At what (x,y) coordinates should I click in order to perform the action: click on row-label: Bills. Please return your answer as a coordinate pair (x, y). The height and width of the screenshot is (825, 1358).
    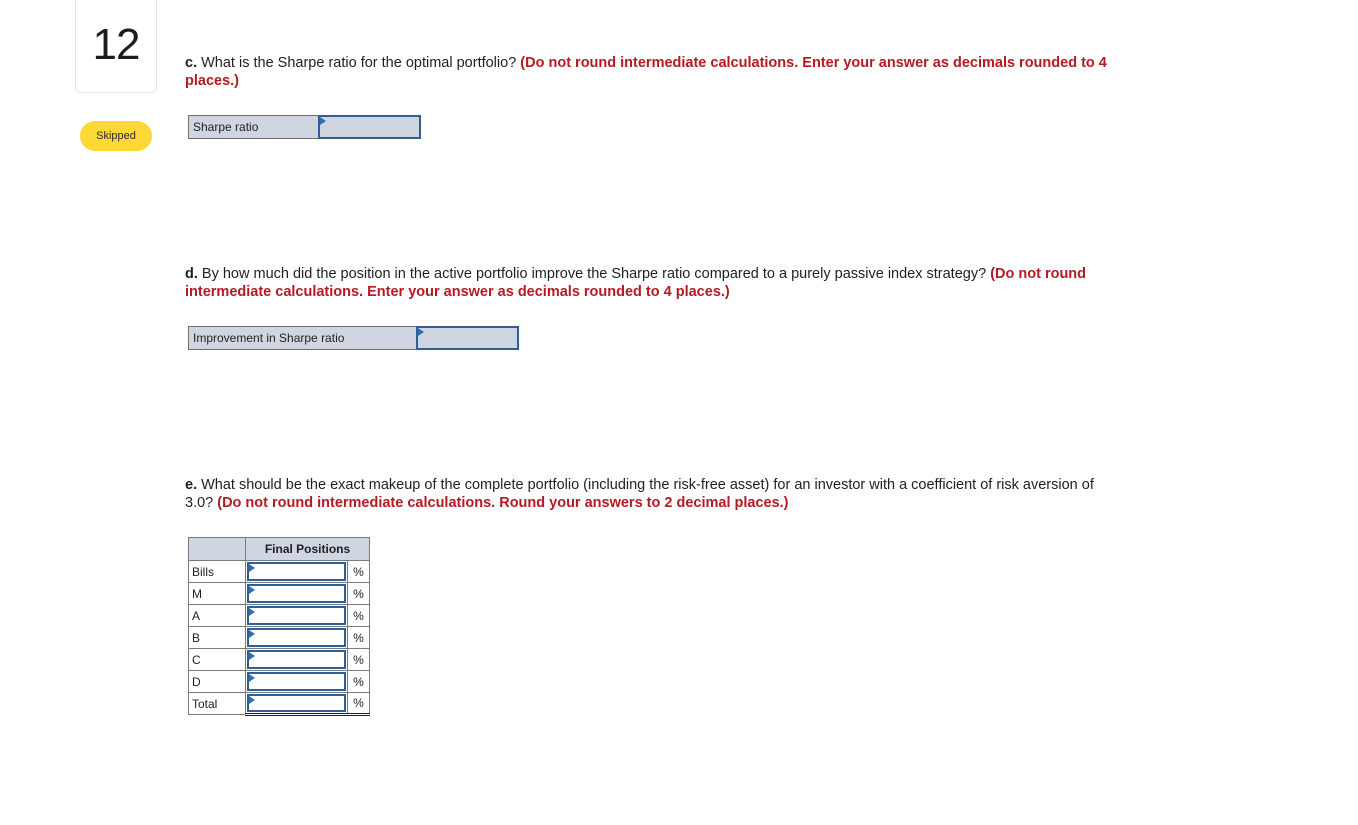
    Looking at the image, I should click on (217, 571).